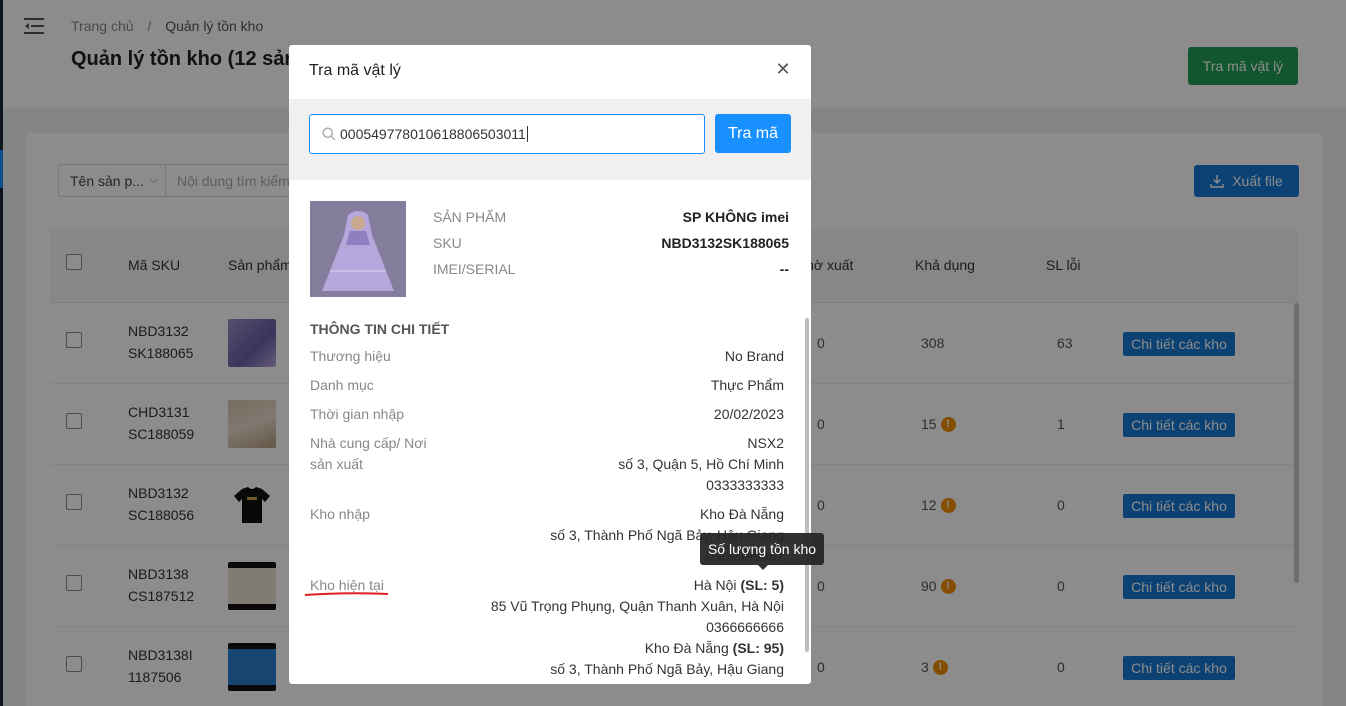 This screenshot has width=1346, height=706. Describe the element at coordinates (336, 464) in the screenshot. I see `supplier-label-line: sản xuất` at that location.